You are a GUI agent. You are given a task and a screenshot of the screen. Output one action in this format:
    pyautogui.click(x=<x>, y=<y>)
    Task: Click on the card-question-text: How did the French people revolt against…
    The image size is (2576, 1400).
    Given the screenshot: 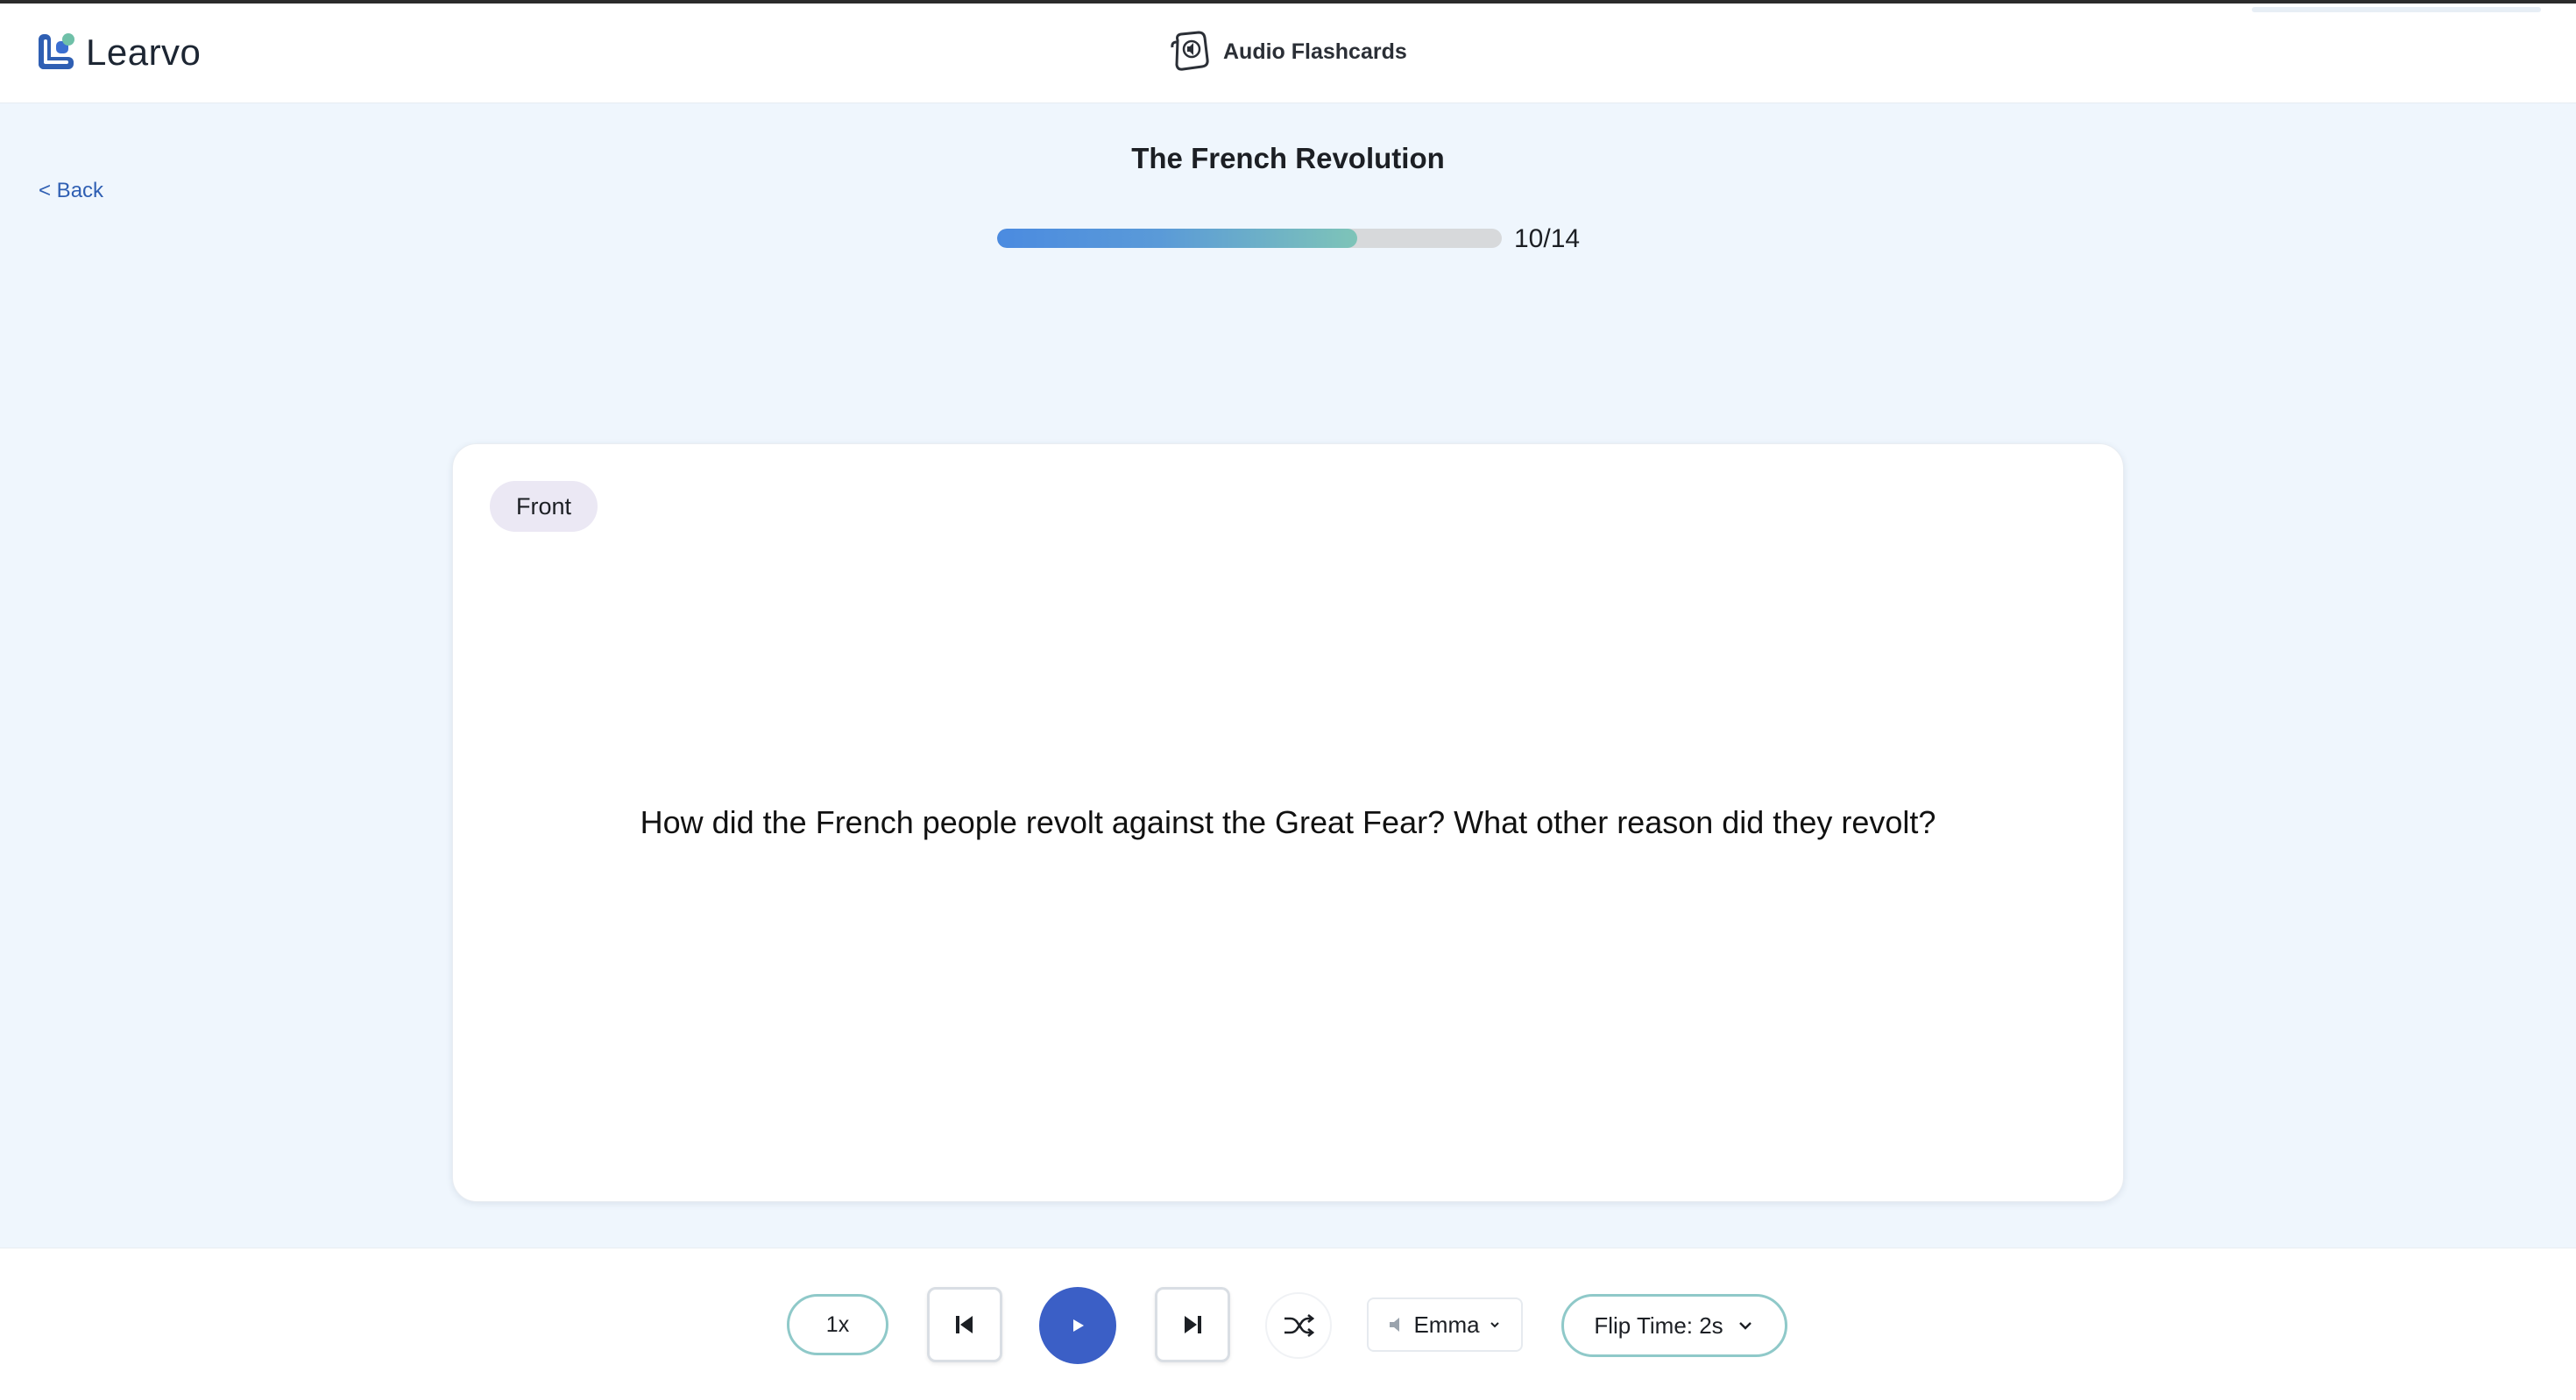 What is the action you would take?
    pyautogui.click(x=1288, y=822)
    